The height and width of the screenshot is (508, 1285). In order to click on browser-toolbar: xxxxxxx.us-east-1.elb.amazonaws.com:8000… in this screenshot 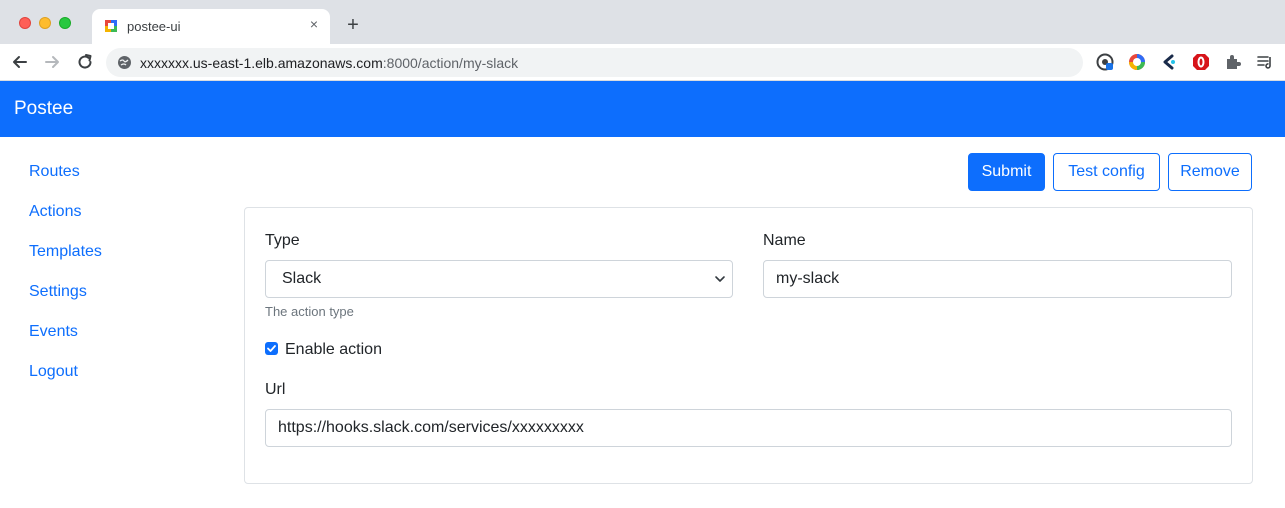, I will do `click(642, 62)`.